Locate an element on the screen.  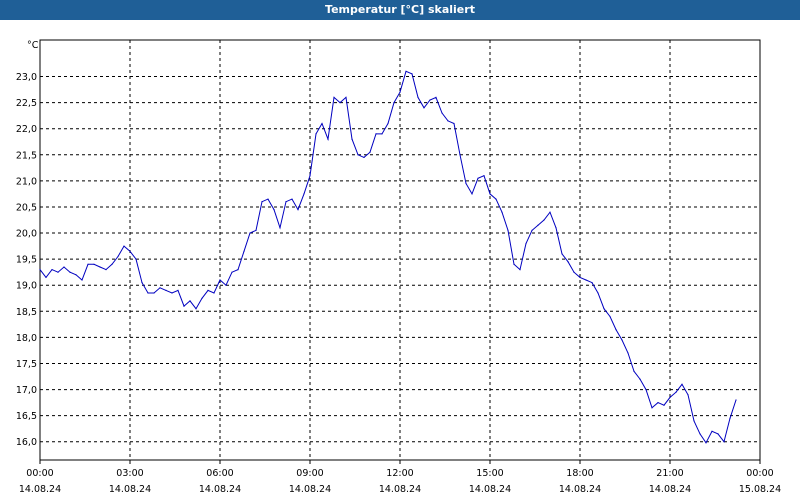
y-tick-label: 23,0 is located at coordinates (26, 77).